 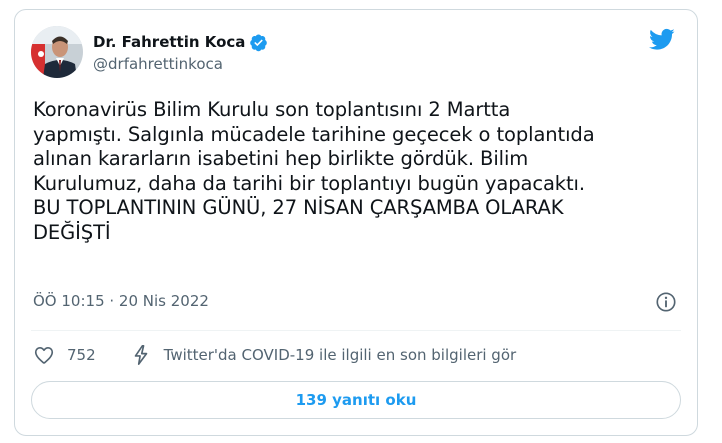 I want to click on avatar, so click(x=57, y=52).